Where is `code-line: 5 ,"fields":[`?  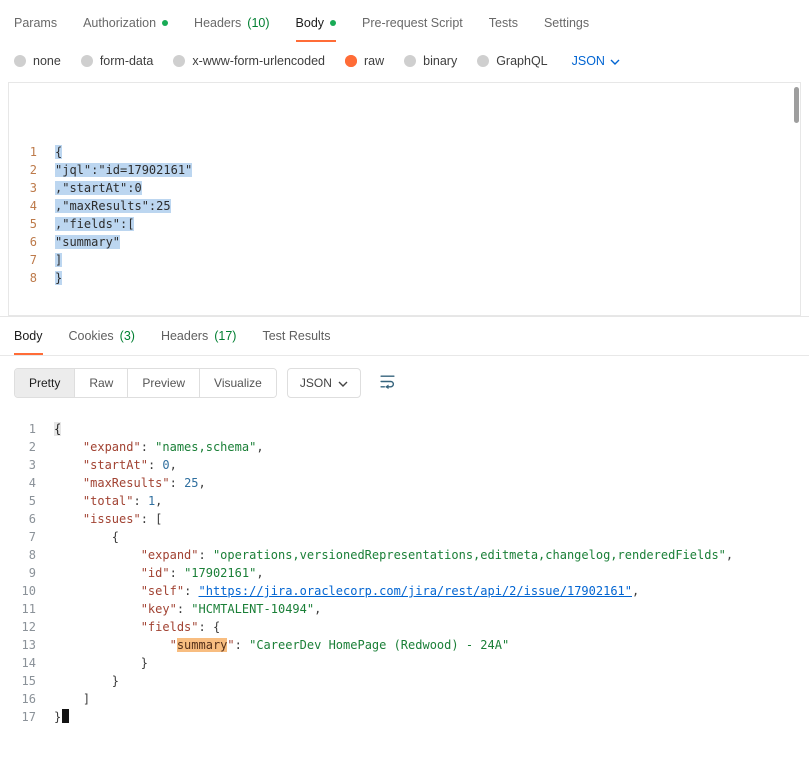
code-line: 5 ,"fields":[ is located at coordinates (404, 224).